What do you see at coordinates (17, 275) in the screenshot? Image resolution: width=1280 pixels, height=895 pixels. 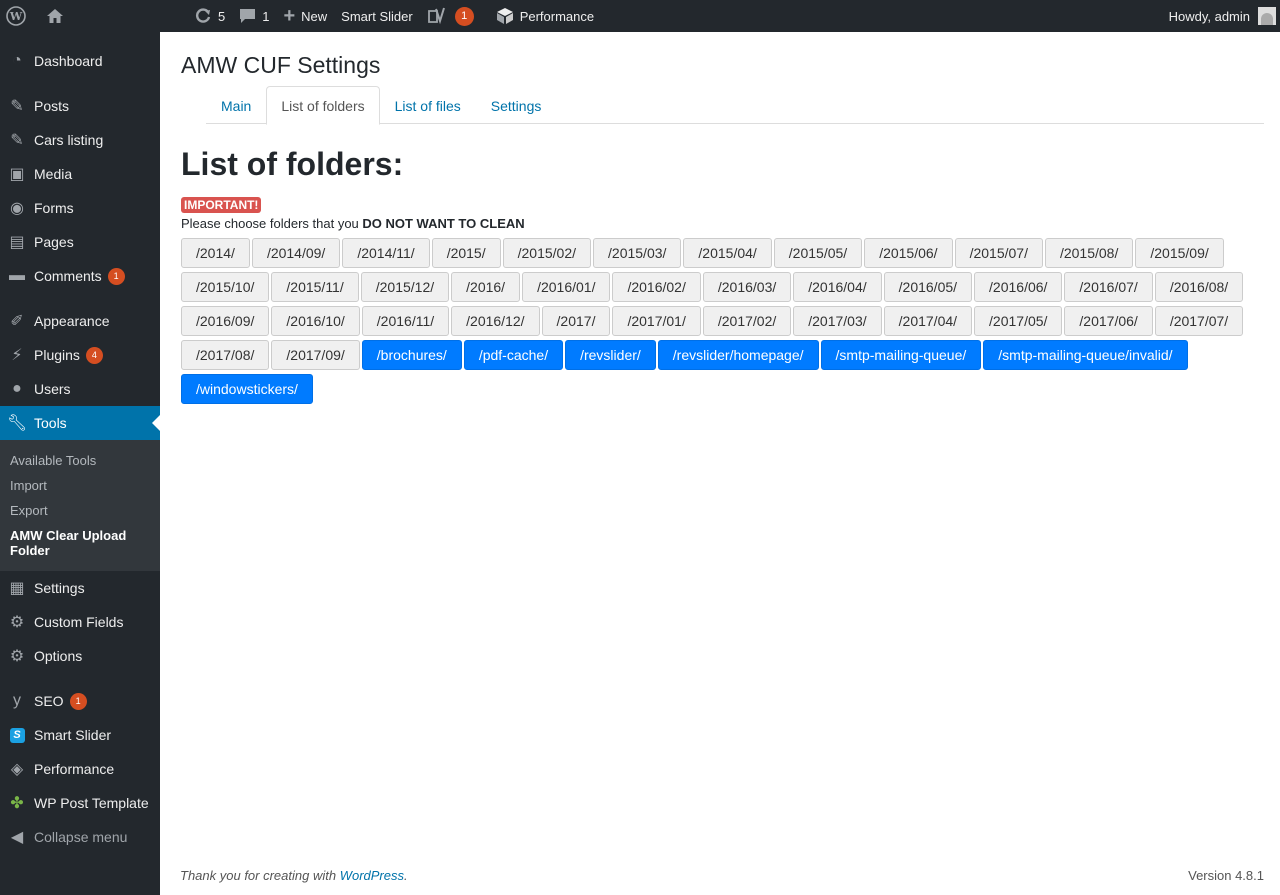 I see `comment-icon: ▬` at bounding box center [17, 275].